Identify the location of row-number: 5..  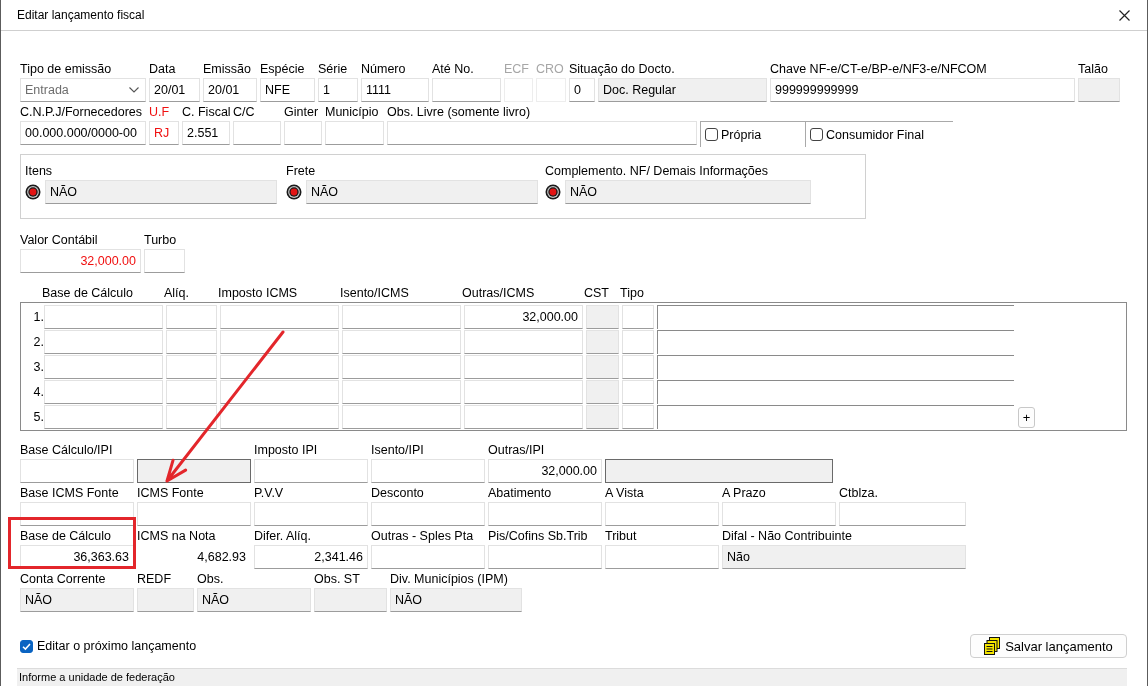
(38, 417).